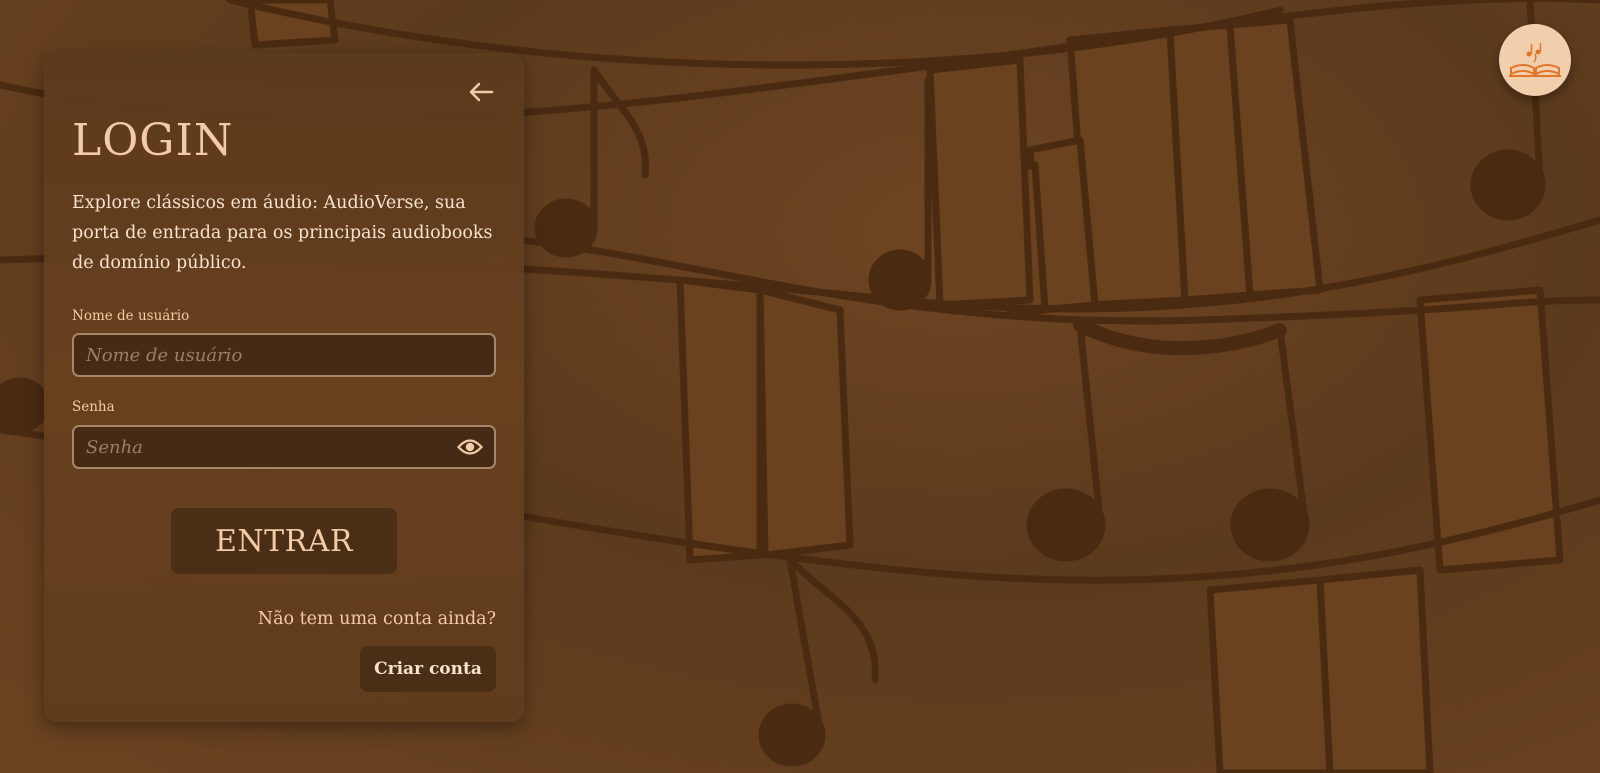 This screenshot has height=773, width=1600. I want to click on username-label: Nome de usuário, so click(131, 316).